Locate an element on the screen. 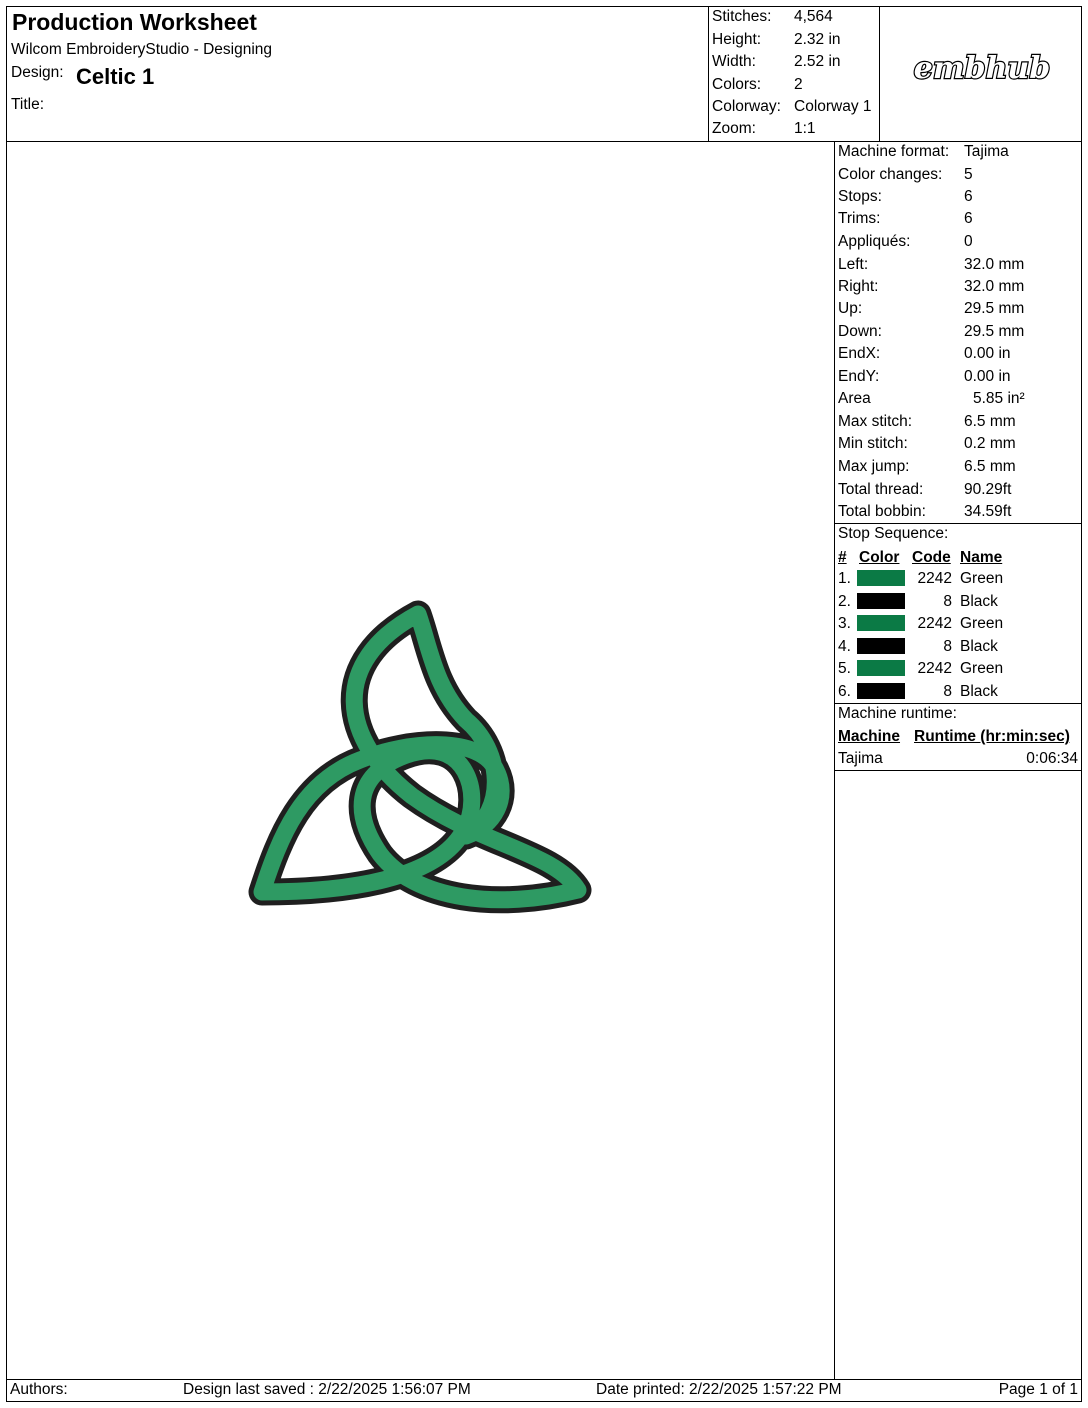 This screenshot has width=1088, height=1408. footer-authors: Authors: is located at coordinates (39, 1389).